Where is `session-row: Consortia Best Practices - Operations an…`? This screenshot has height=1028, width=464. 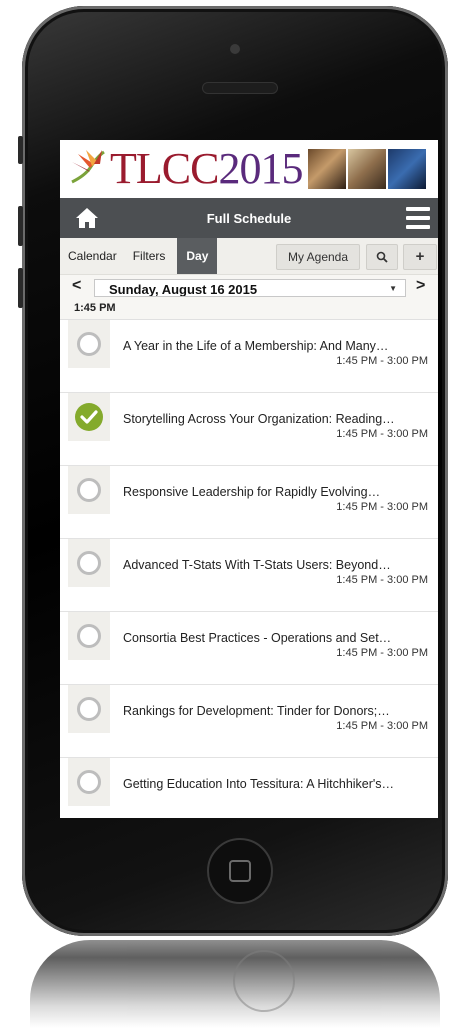 session-row: Consortia Best Practices - Operations an… is located at coordinates (249, 648).